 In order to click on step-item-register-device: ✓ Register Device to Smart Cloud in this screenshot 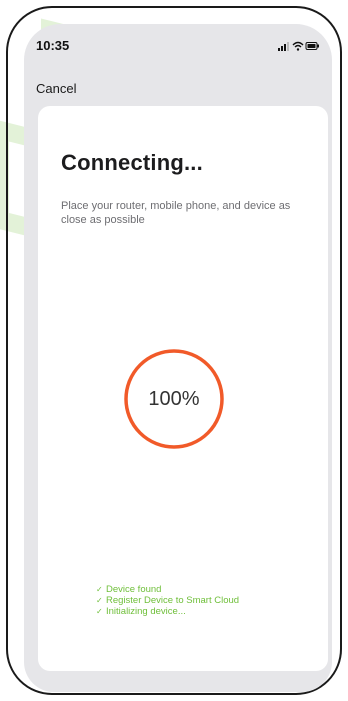, I will do `click(206, 600)`.